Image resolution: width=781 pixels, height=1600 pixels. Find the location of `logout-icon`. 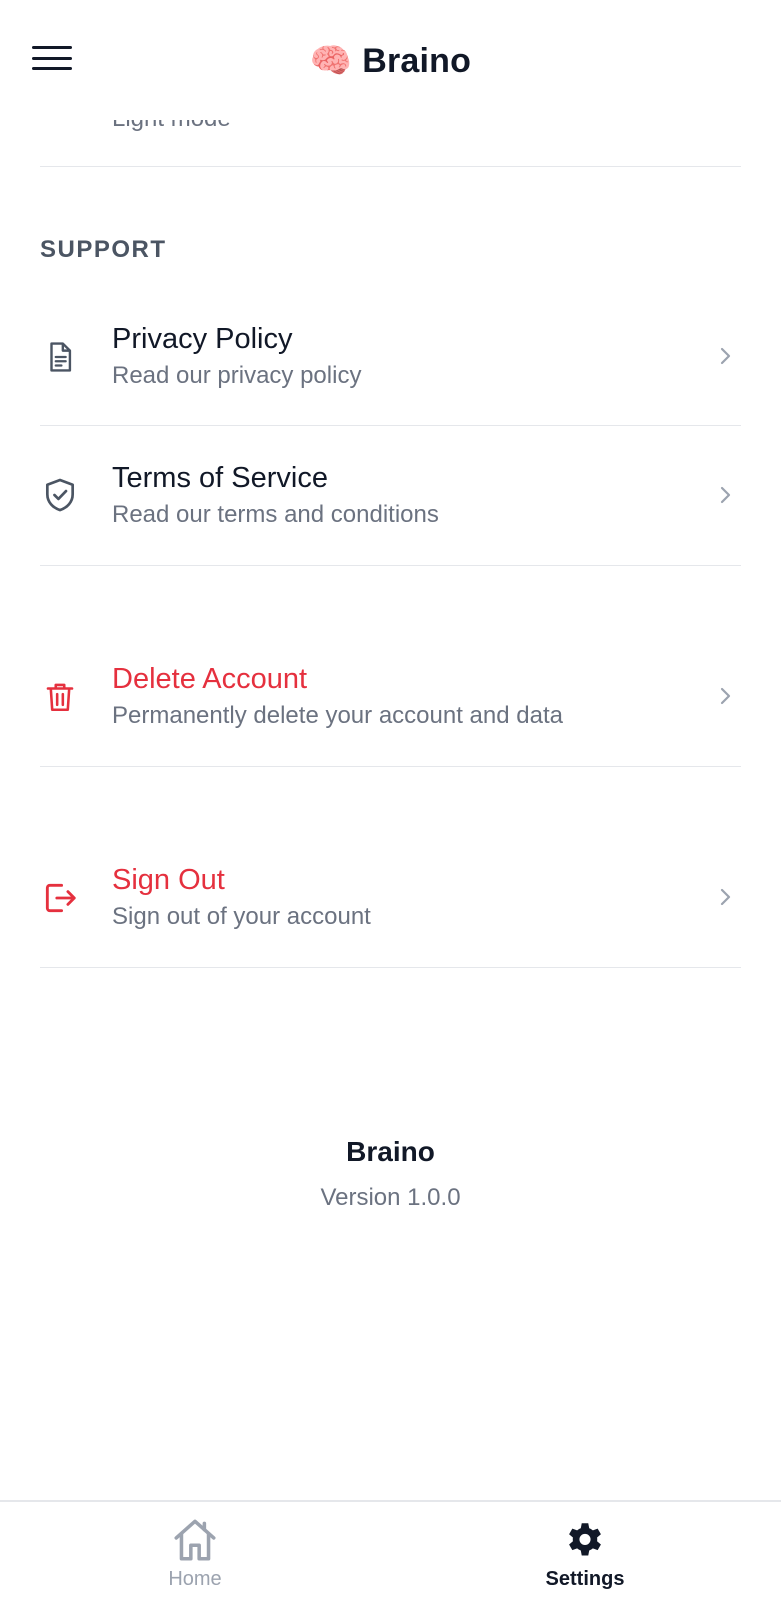

logout-icon is located at coordinates (60, 898).